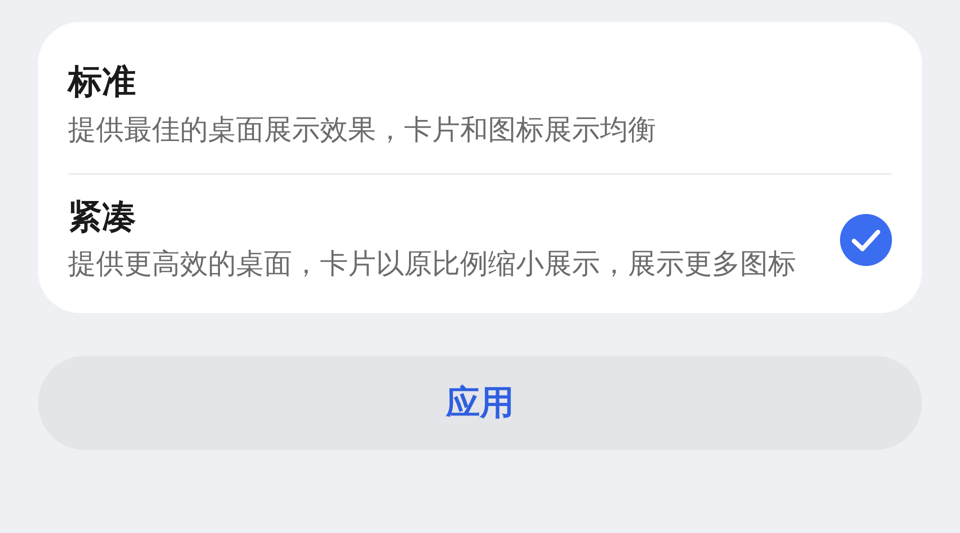  I want to click on checkmark-icon, so click(866, 240).